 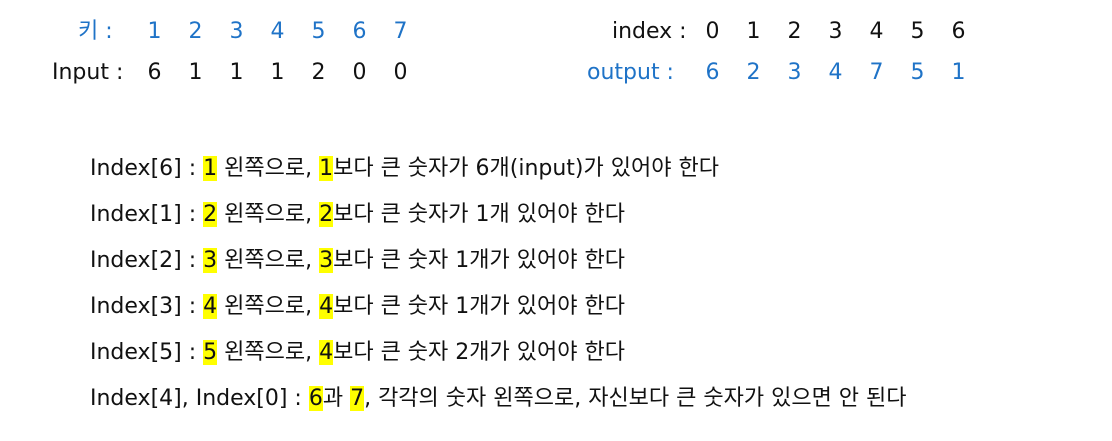 I want to click on explanation-line: Index[5] : 5 왼쪽으로, 4보다 큰 숫자 2개가 있어야 한다, so click(x=357, y=353).